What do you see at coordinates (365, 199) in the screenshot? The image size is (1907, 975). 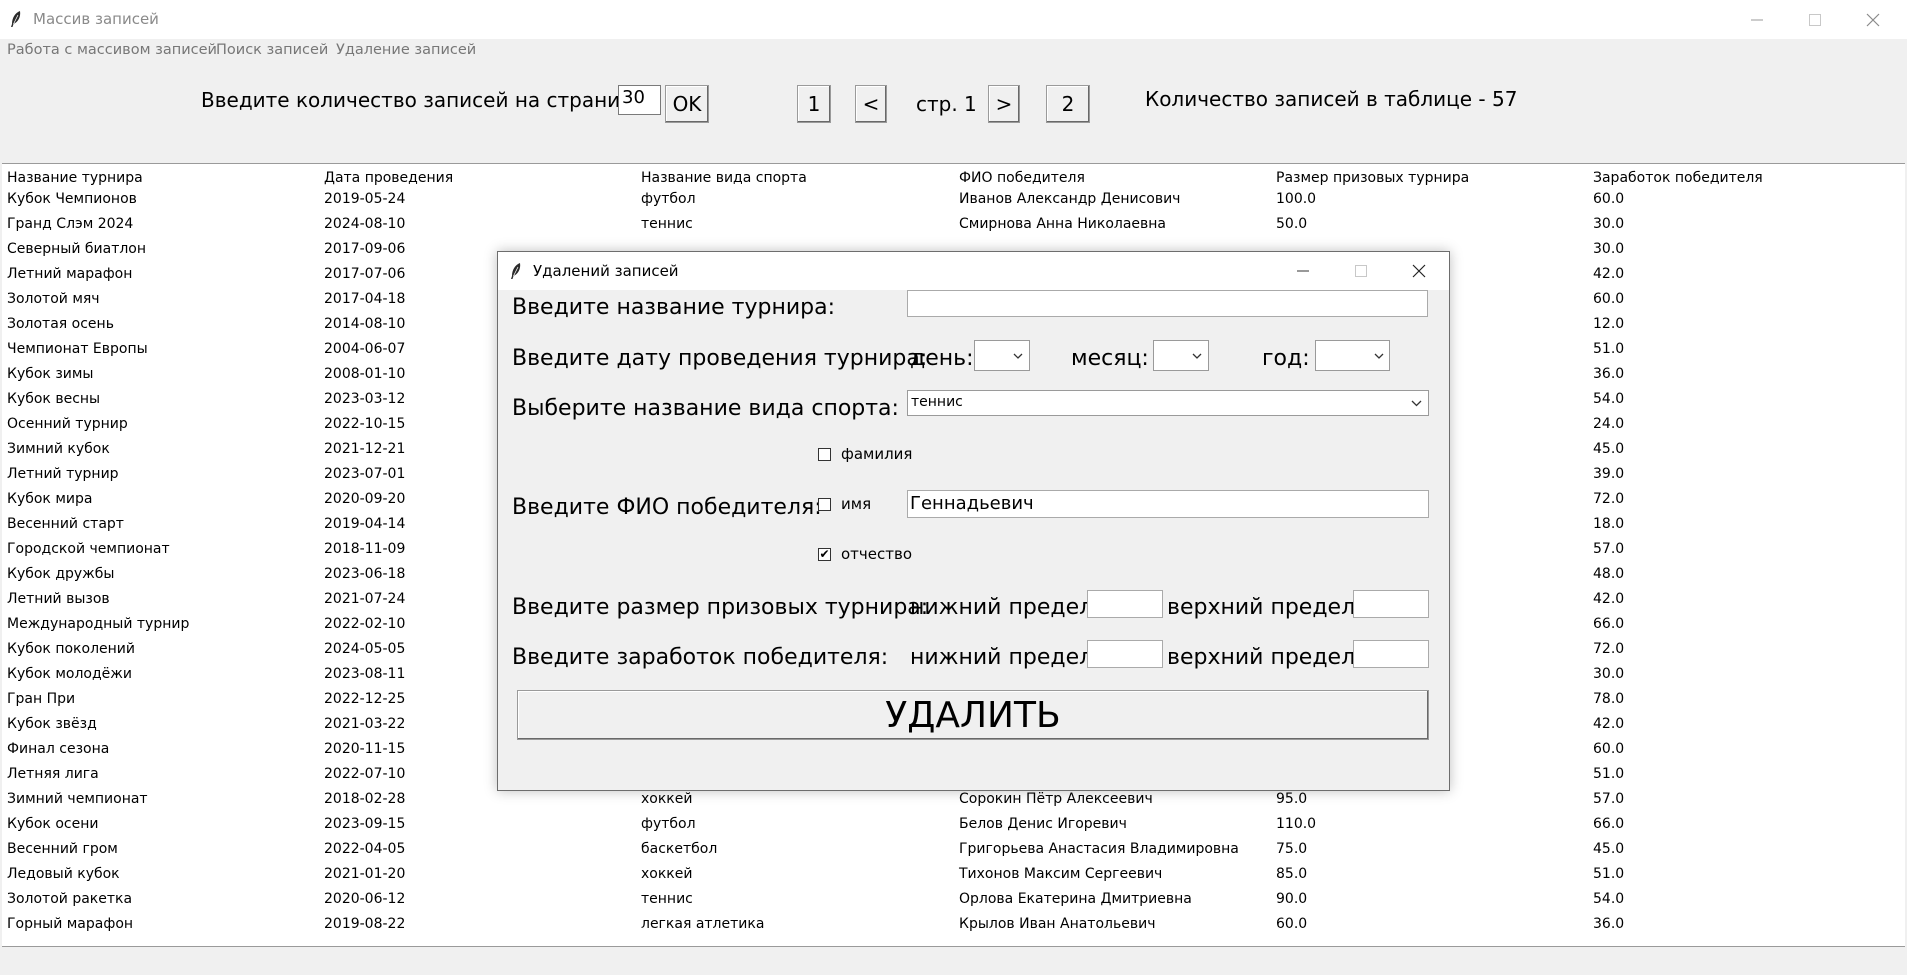 I see `table-cell: 2019-05-24` at bounding box center [365, 199].